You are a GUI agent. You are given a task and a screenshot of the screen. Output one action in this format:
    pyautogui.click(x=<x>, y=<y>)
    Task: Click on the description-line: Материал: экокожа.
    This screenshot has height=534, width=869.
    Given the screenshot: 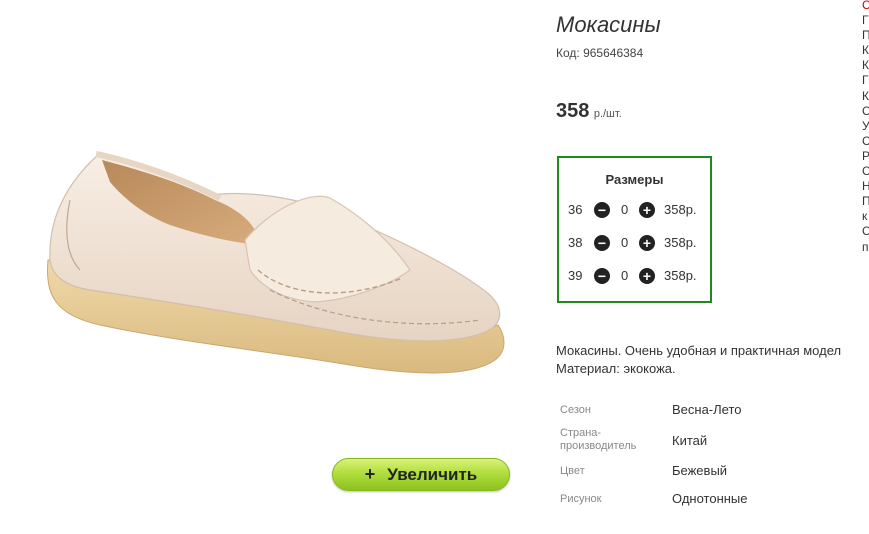 What is the action you would take?
    pyautogui.click(x=616, y=368)
    